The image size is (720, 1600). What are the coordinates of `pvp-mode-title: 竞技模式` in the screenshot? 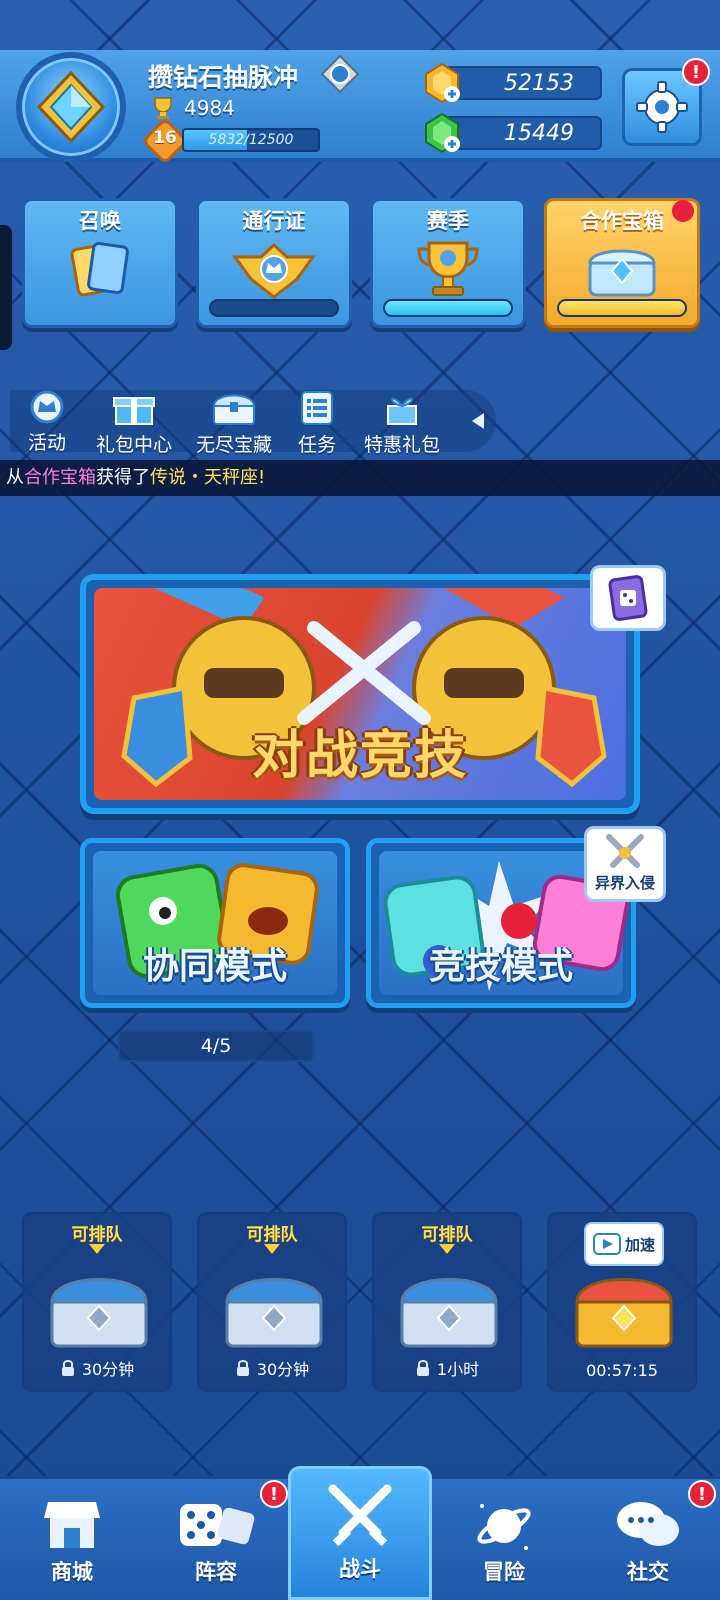 It's located at (500, 966).